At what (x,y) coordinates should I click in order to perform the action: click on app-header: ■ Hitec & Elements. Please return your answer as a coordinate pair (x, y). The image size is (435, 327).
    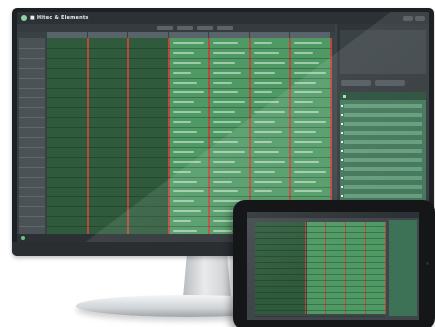
    Looking at the image, I should click on (223, 18).